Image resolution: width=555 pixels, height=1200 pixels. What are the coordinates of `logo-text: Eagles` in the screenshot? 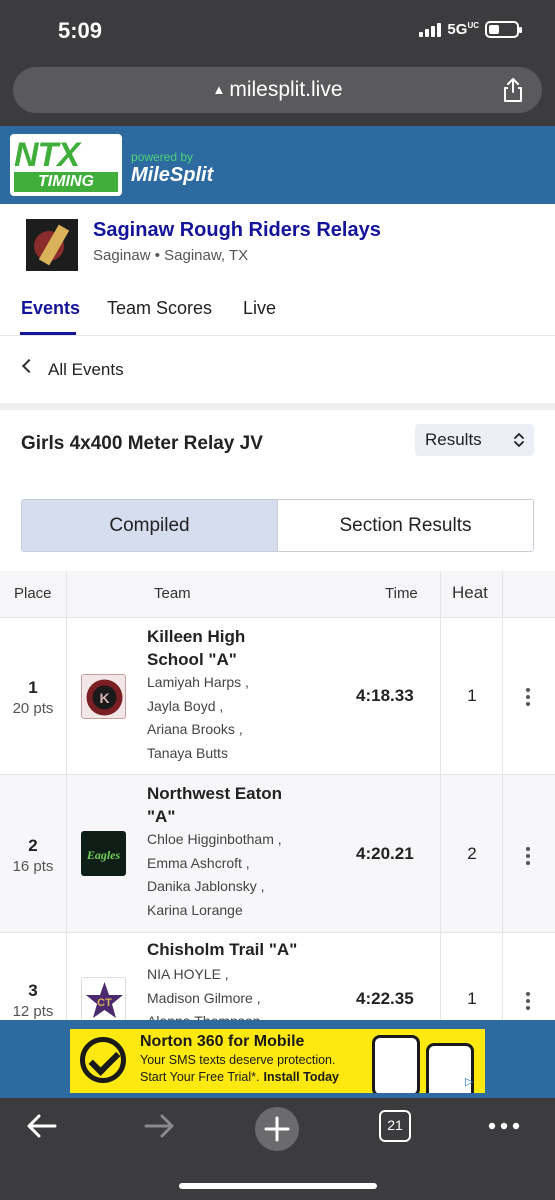 It's located at (103, 855).